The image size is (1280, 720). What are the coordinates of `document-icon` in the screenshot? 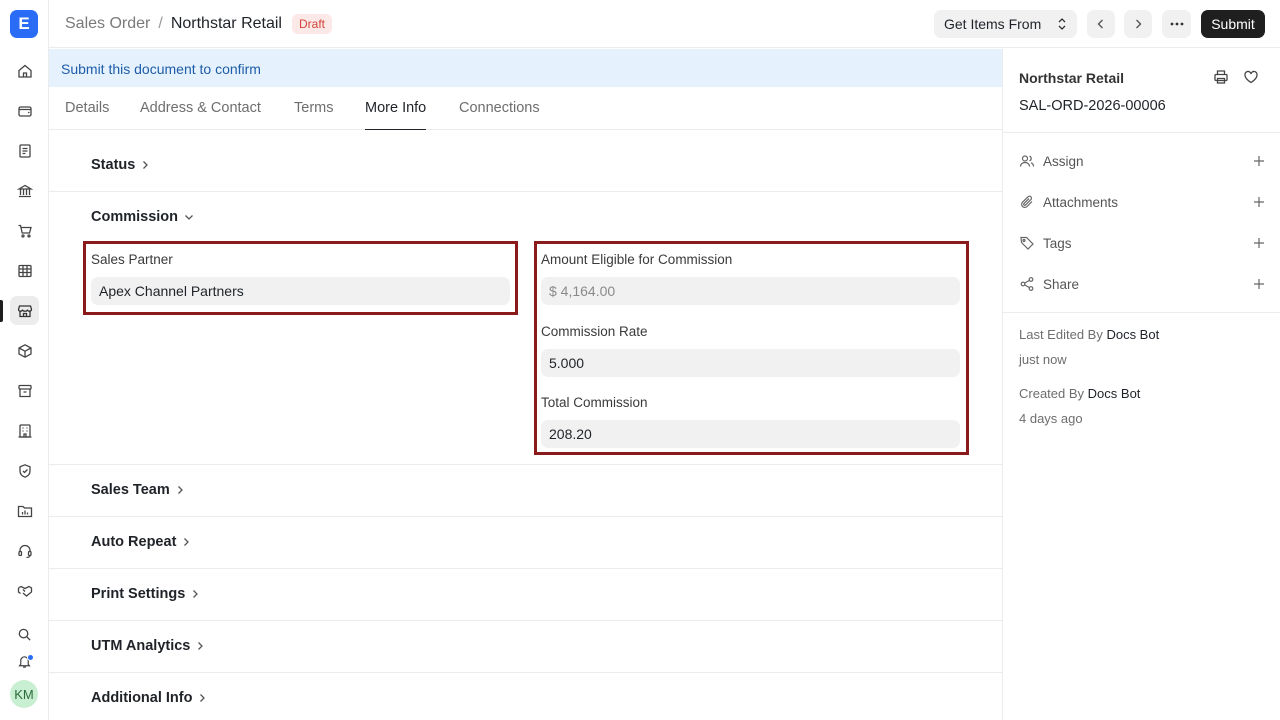 It's located at (24, 150).